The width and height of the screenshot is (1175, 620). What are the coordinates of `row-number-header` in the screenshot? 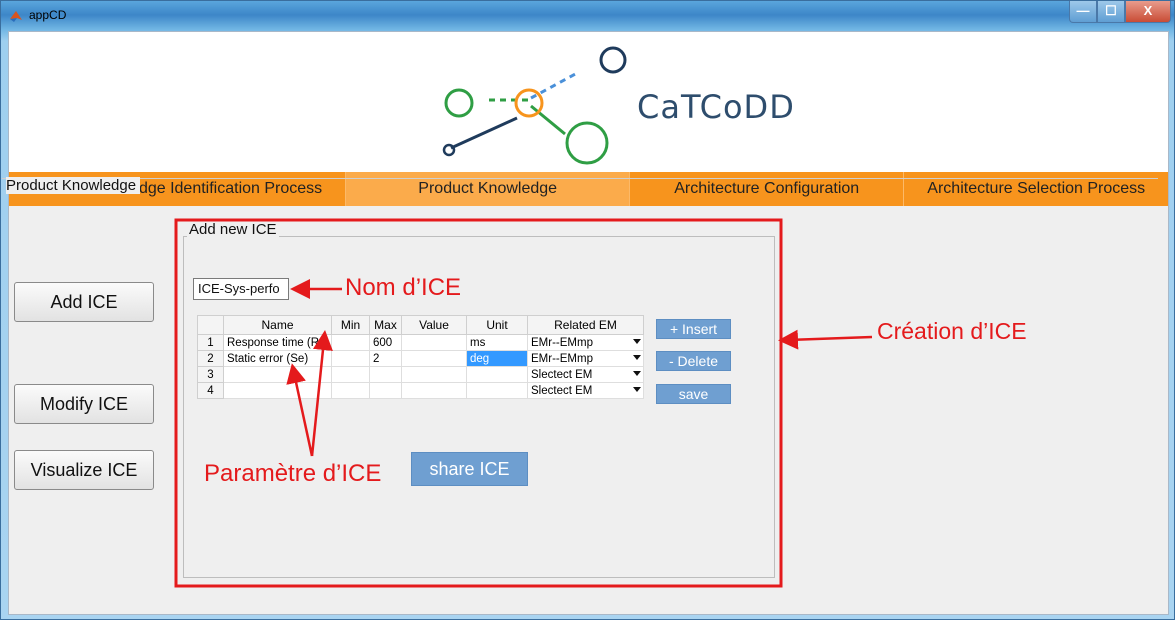 It's located at (210, 325).